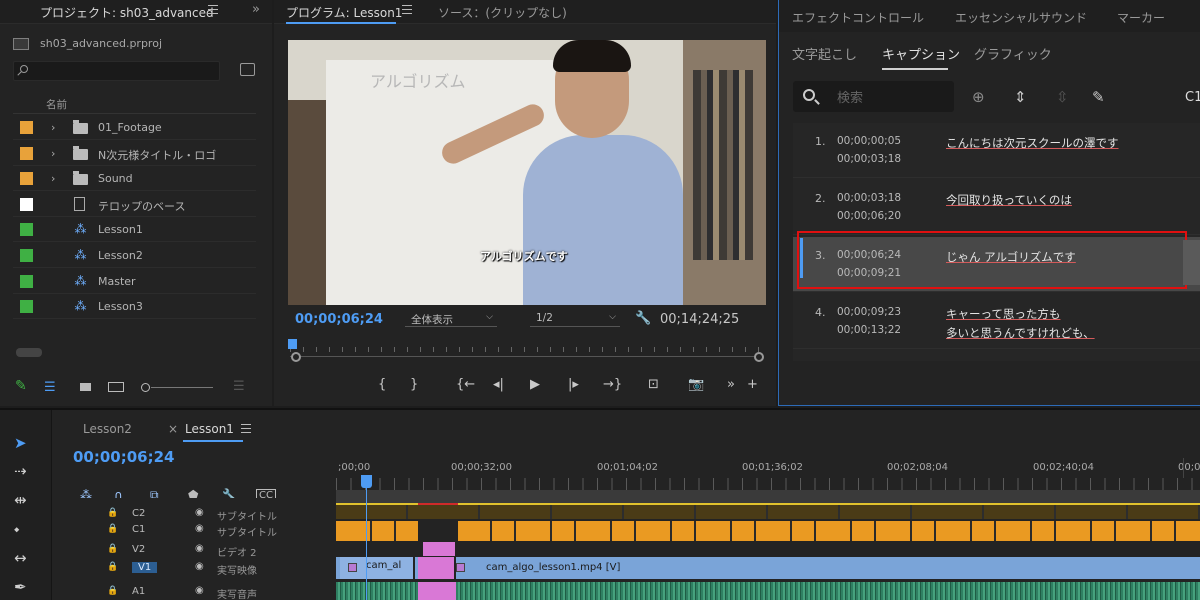 This screenshot has width=1200, height=600. What do you see at coordinates (16, 529) in the screenshot?
I see `razor-tool-icon: ⬩` at bounding box center [16, 529].